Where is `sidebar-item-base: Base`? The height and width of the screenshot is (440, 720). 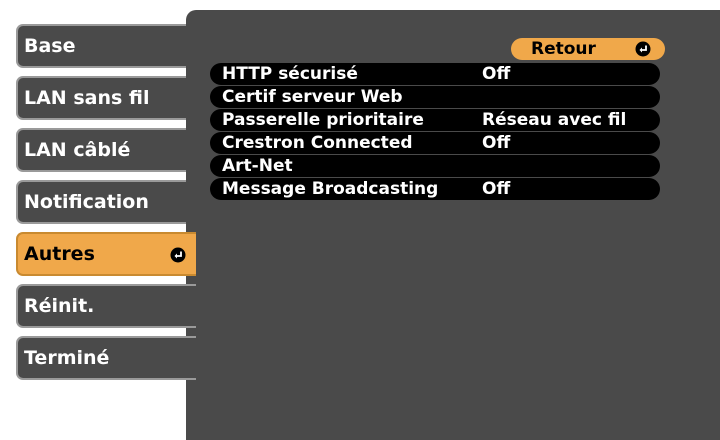
sidebar-item-base: Base is located at coordinates (106, 46).